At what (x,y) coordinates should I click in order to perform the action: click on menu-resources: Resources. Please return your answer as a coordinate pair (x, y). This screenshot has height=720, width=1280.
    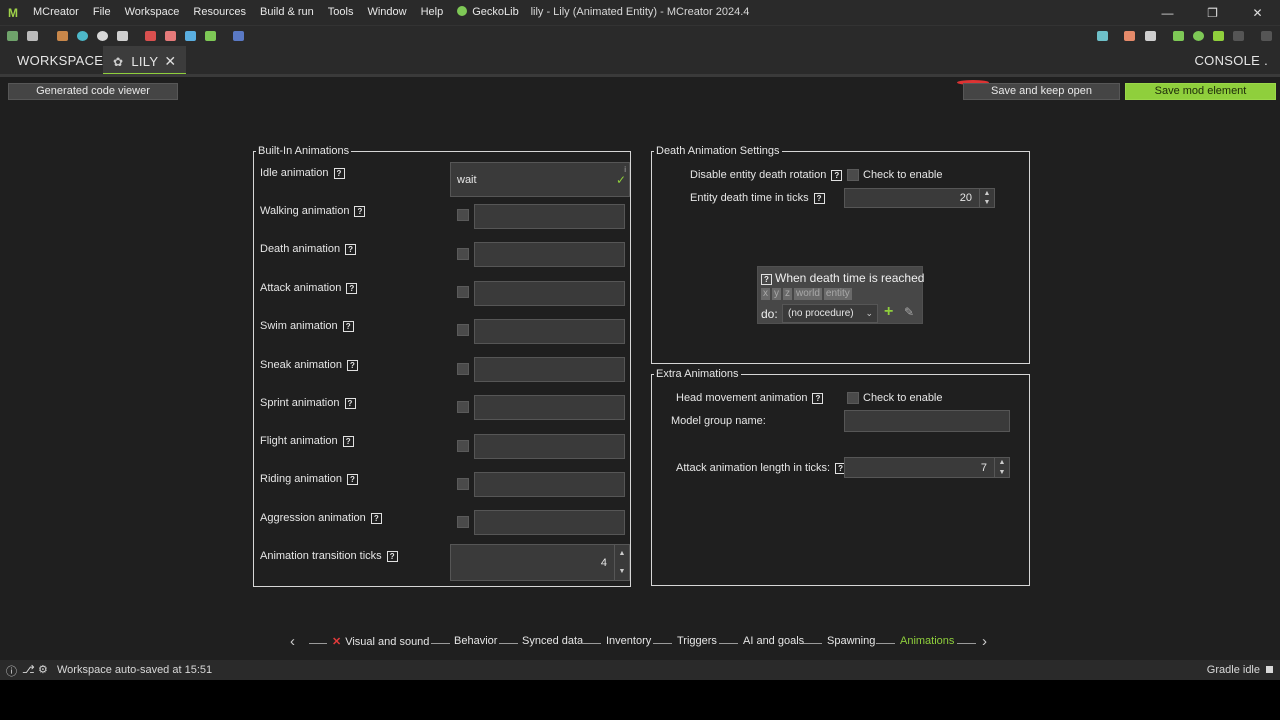
    Looking at the image, I should click on (219, 12).